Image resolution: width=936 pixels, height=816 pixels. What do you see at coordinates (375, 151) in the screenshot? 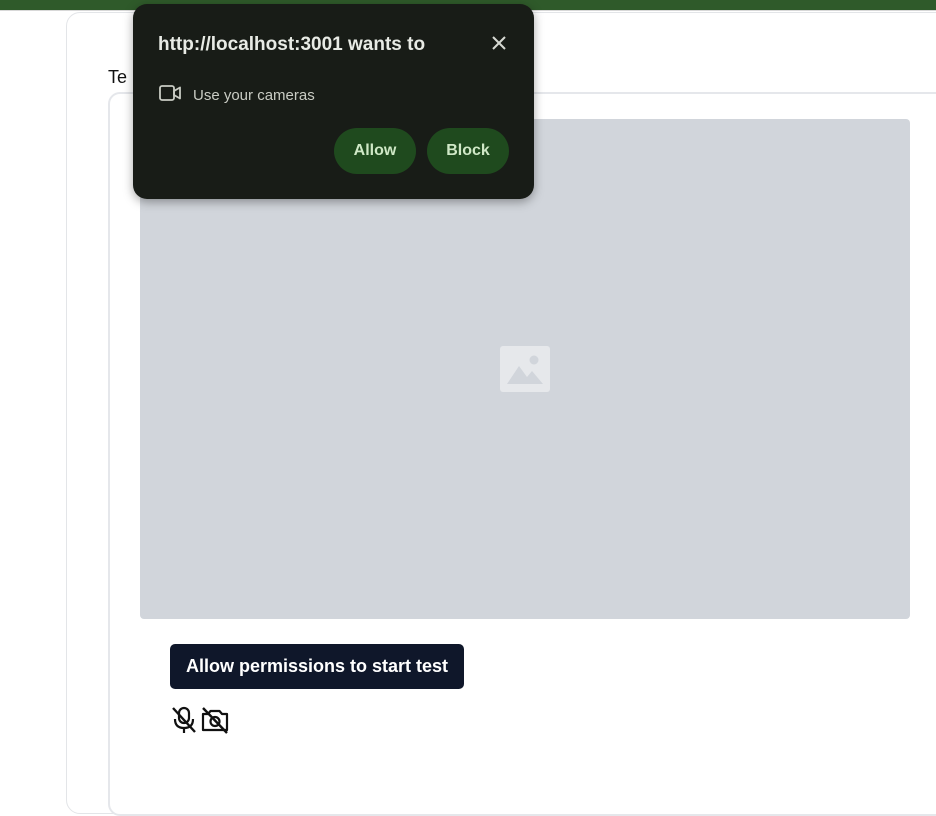
I see `allow-button: Allow` at bounding box center [375, 151].